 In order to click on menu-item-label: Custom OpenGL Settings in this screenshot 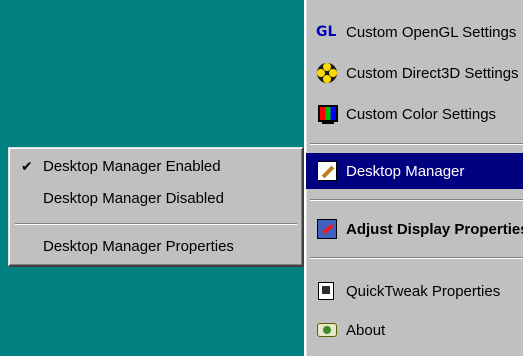, I will do `click(431, 32)`.